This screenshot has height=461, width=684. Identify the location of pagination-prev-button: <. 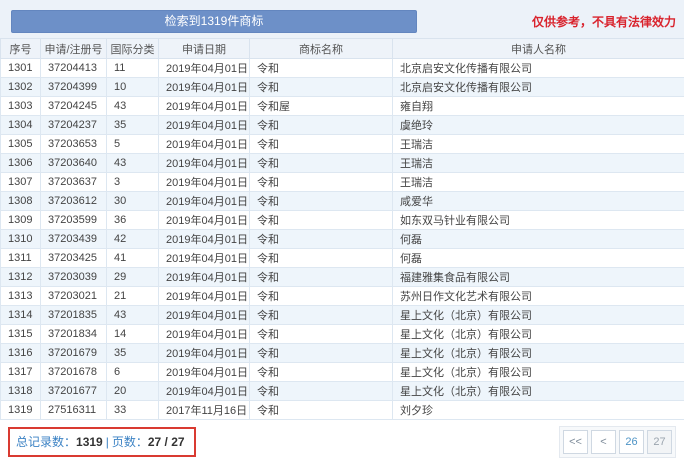
(603, 442).